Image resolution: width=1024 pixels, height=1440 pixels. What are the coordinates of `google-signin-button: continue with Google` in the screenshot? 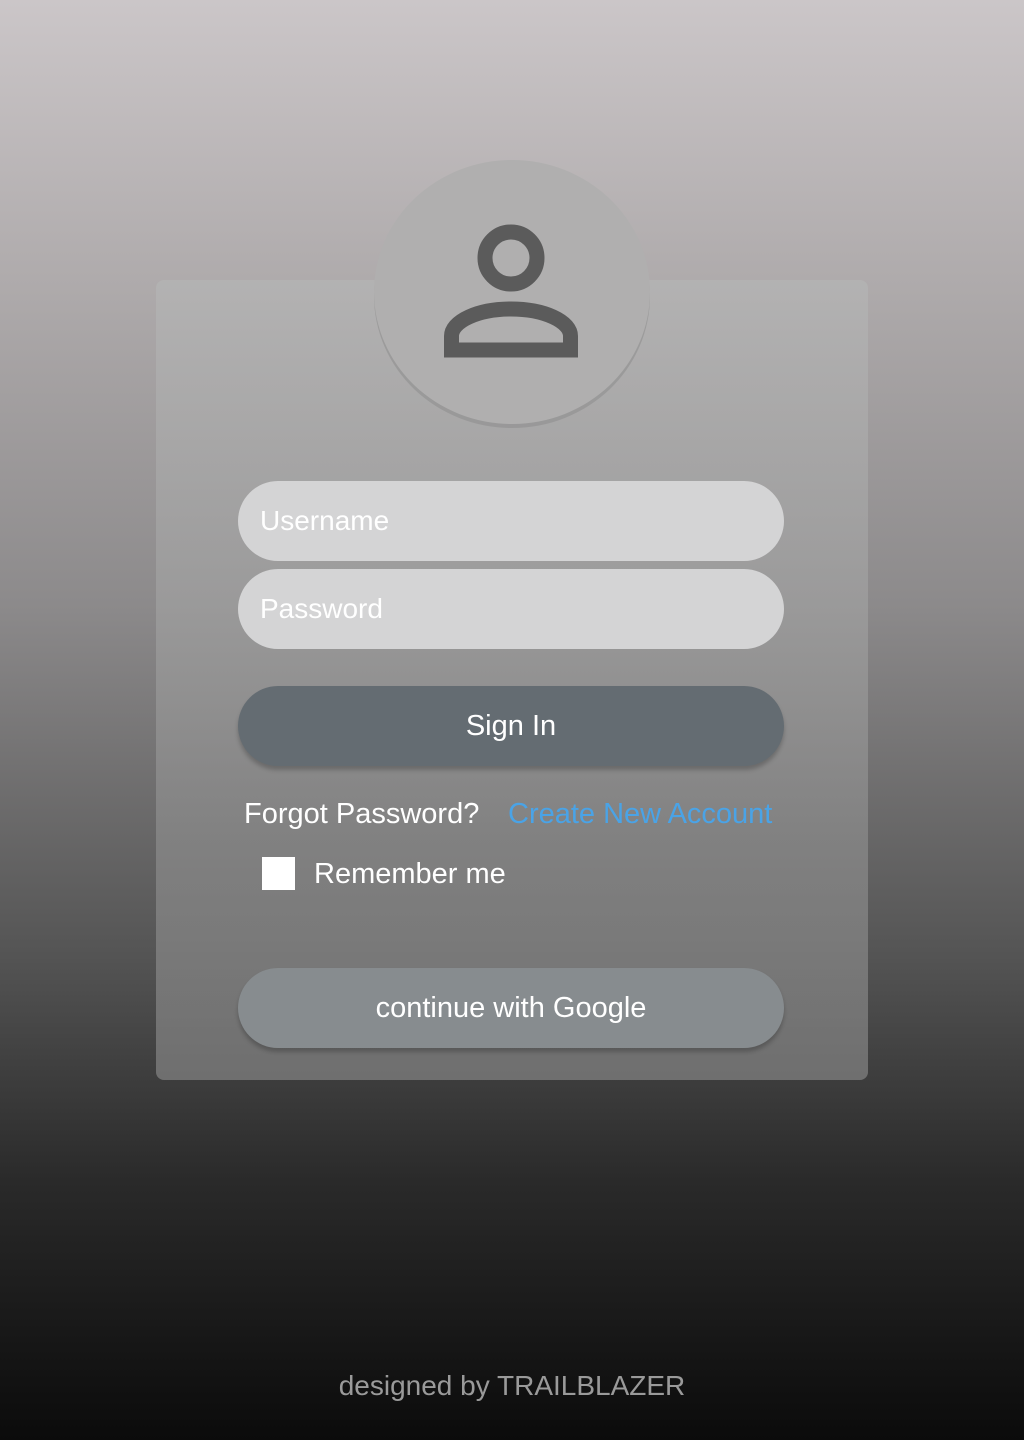 It's located at (511, 1008).